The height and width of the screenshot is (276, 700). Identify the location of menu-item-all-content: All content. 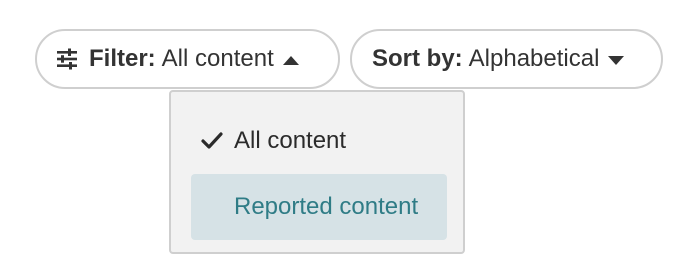
(319, 141).